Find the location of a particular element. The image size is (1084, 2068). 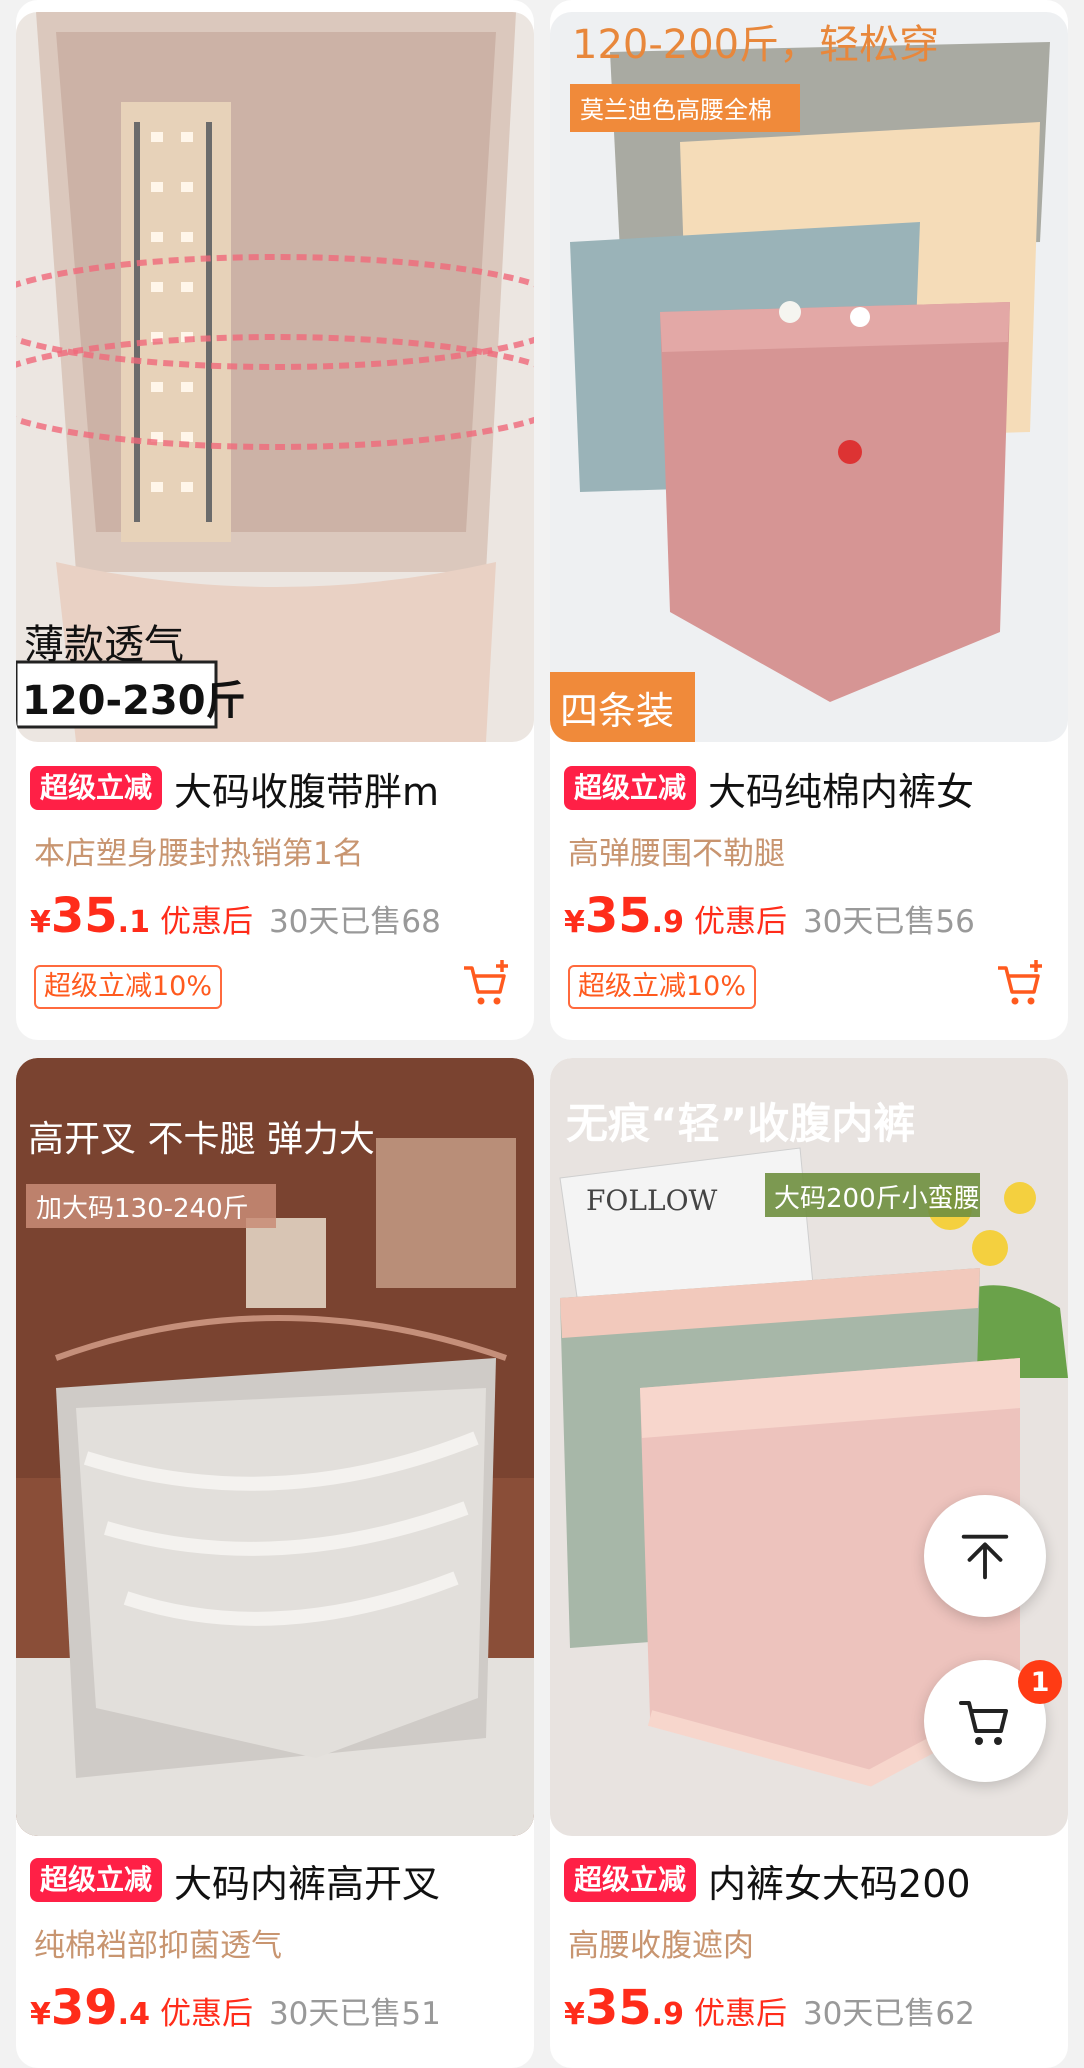

cart-icon is located at coordinates (983, 1723).